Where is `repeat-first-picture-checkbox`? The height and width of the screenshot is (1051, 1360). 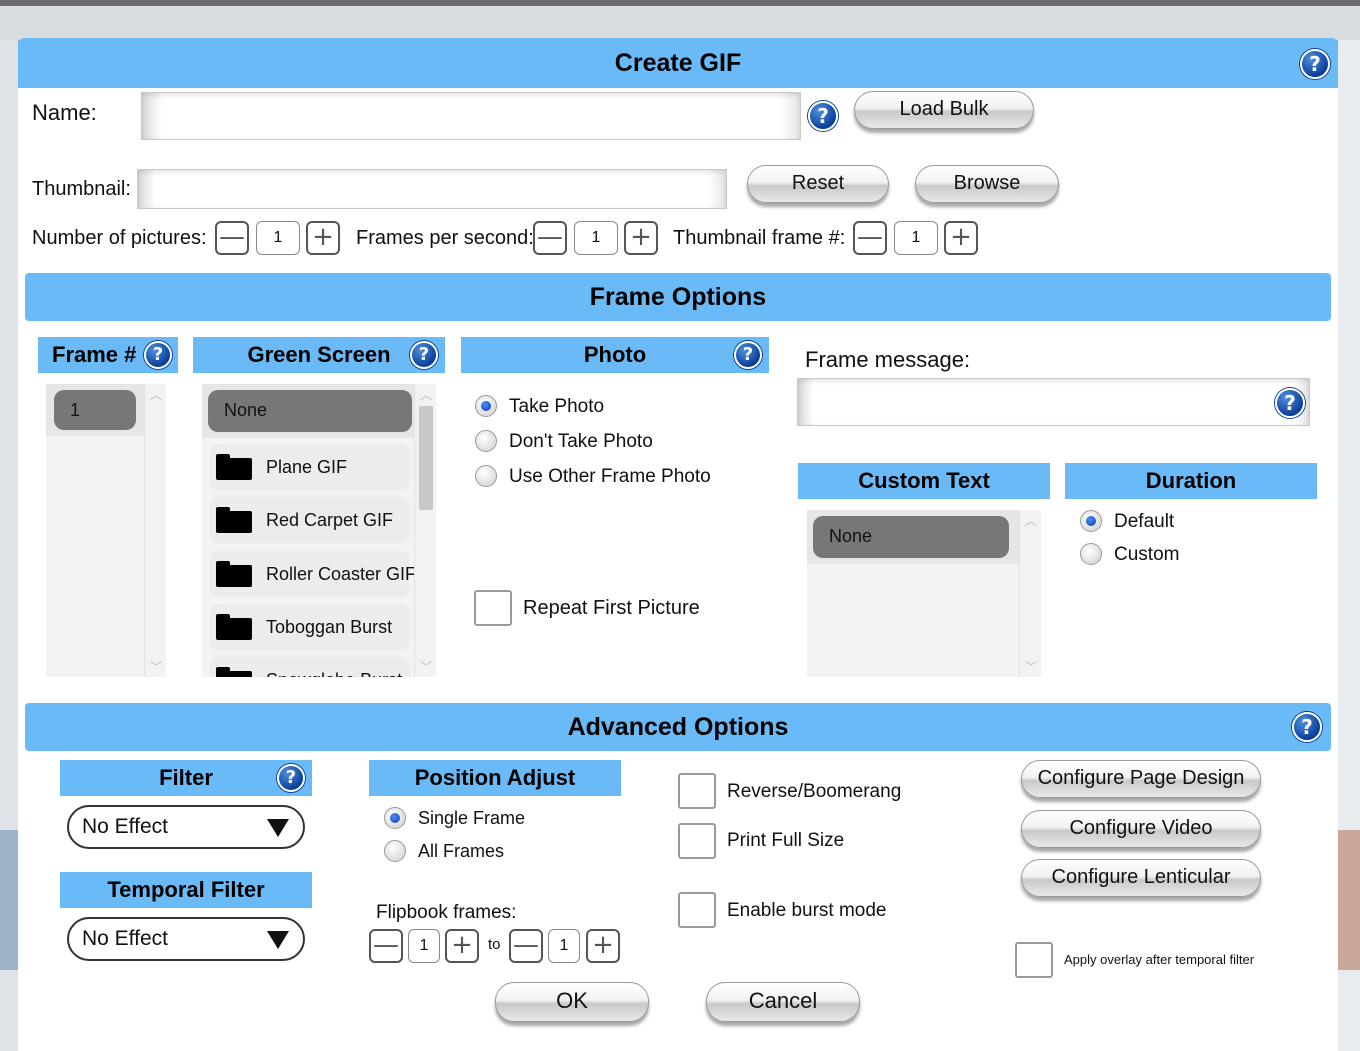
repeat-first-picture-checkbox is located at coordinates (493, 608).